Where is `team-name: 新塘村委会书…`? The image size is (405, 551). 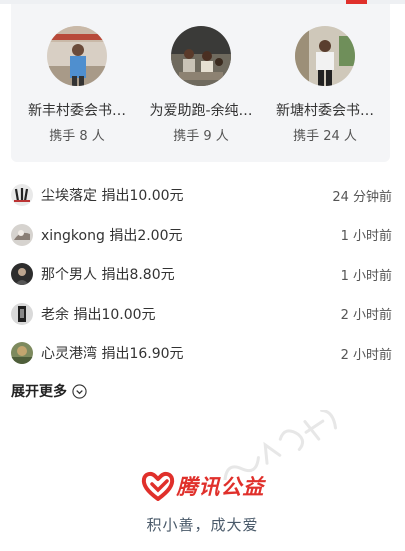
team-name: 新塘村委会书… is located at coordinates (325, 111).